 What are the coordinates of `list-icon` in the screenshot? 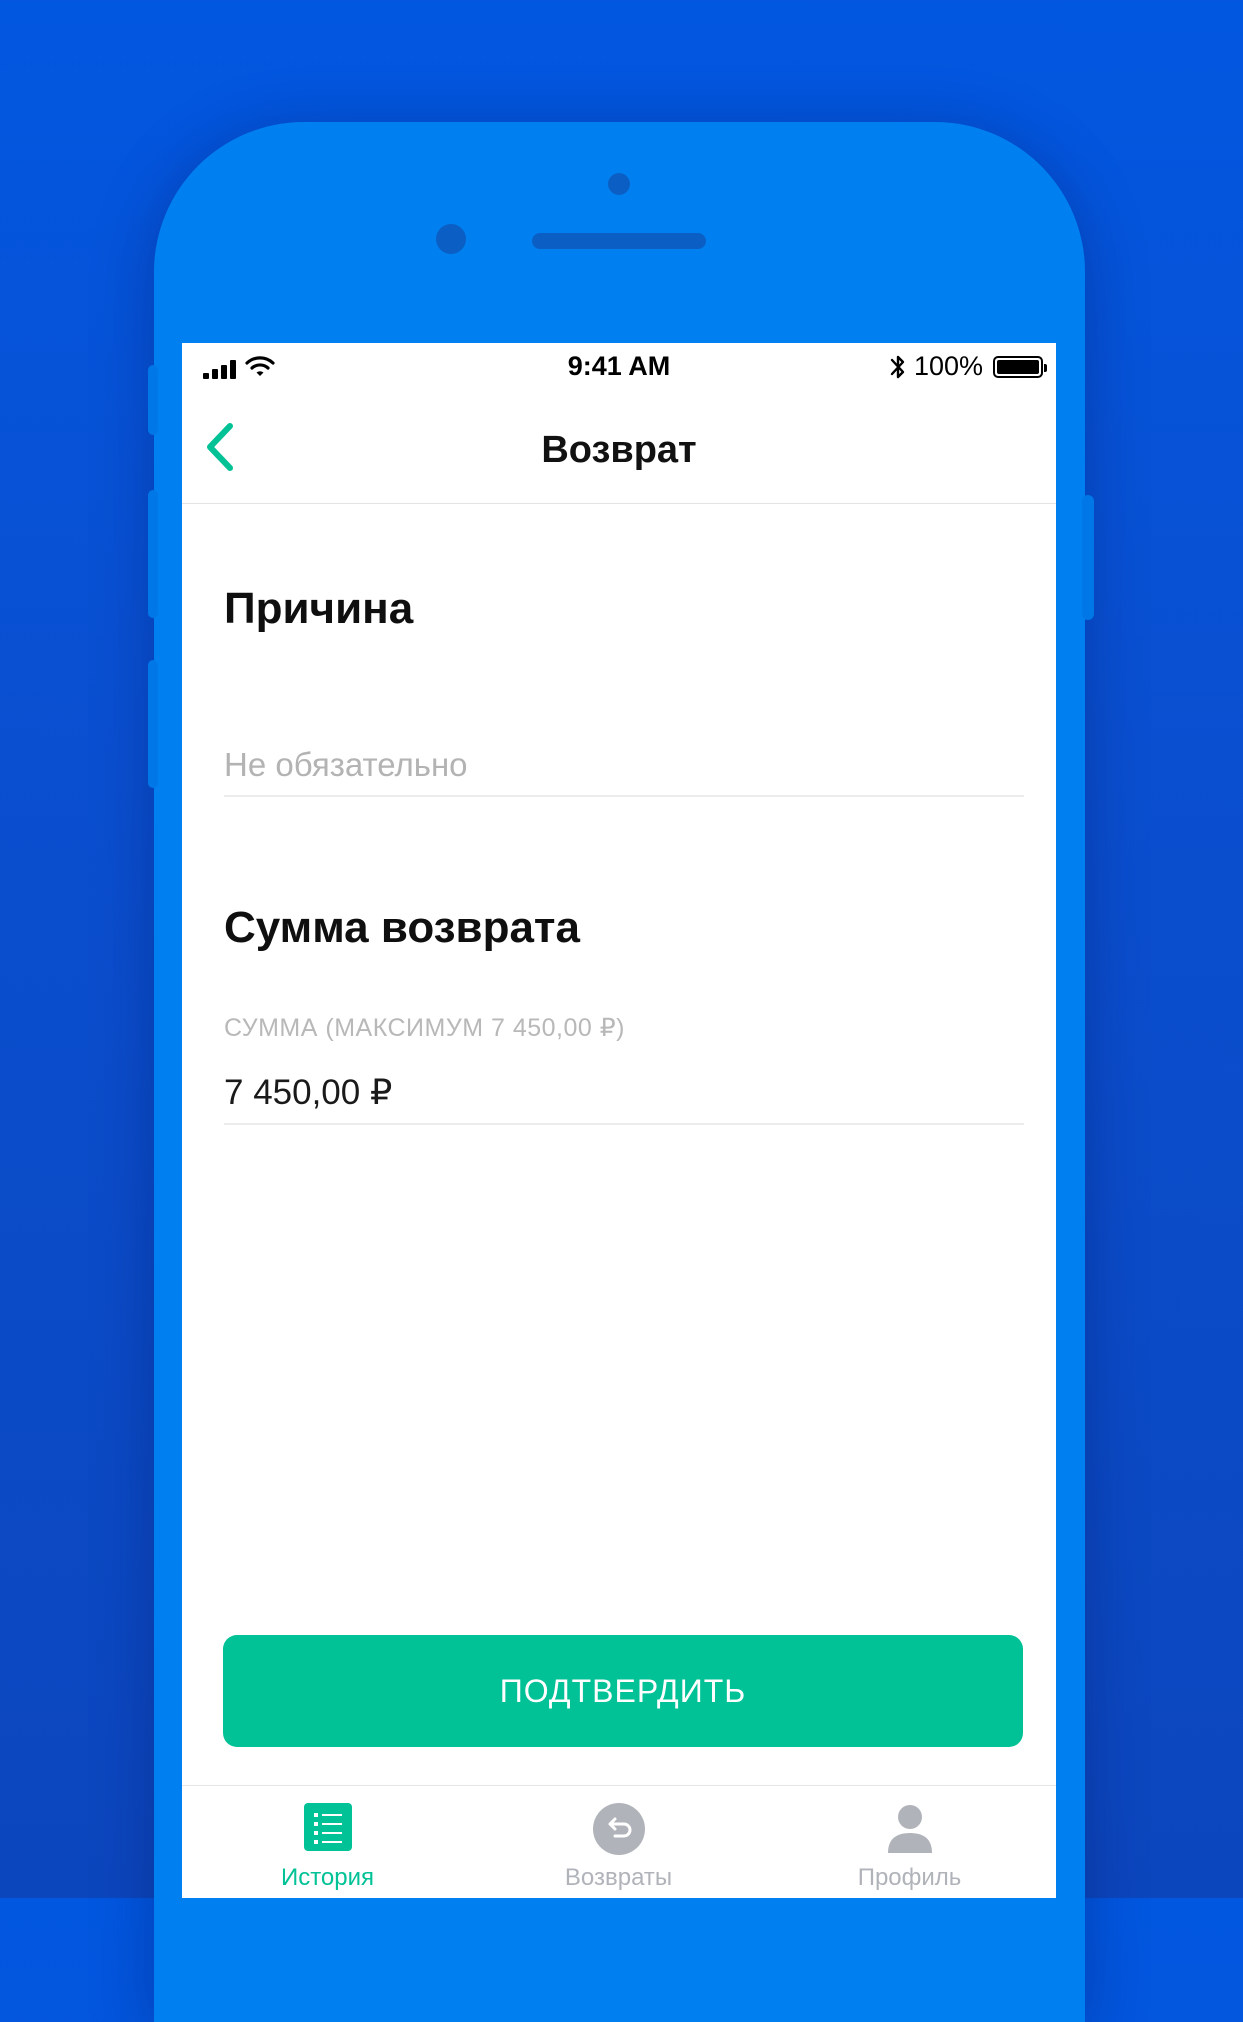 It's located at (327, 1827).